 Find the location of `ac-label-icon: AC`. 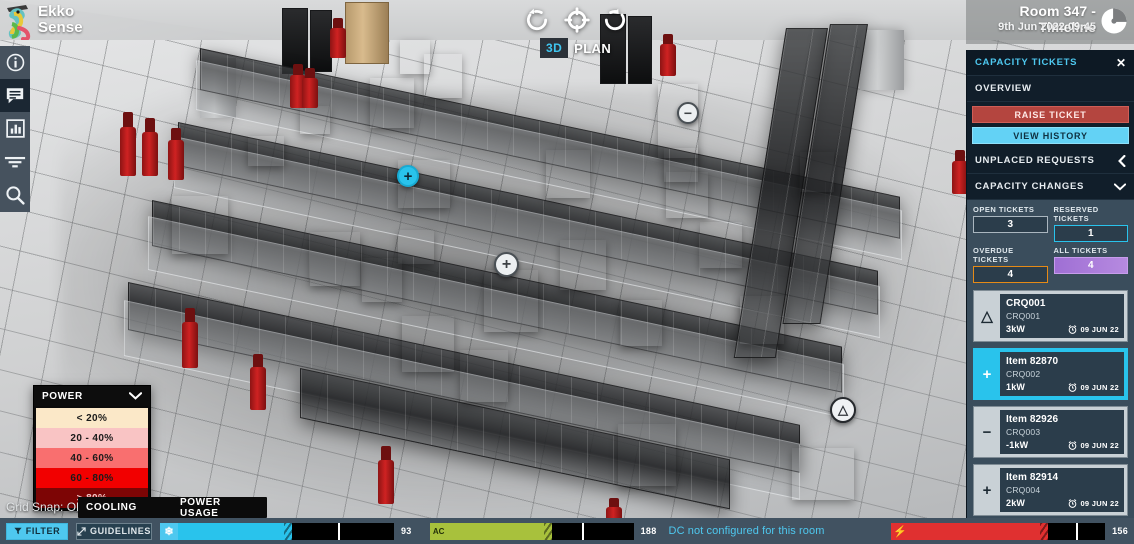

ac-label-icon: AC is located at coordinates (438, 531).